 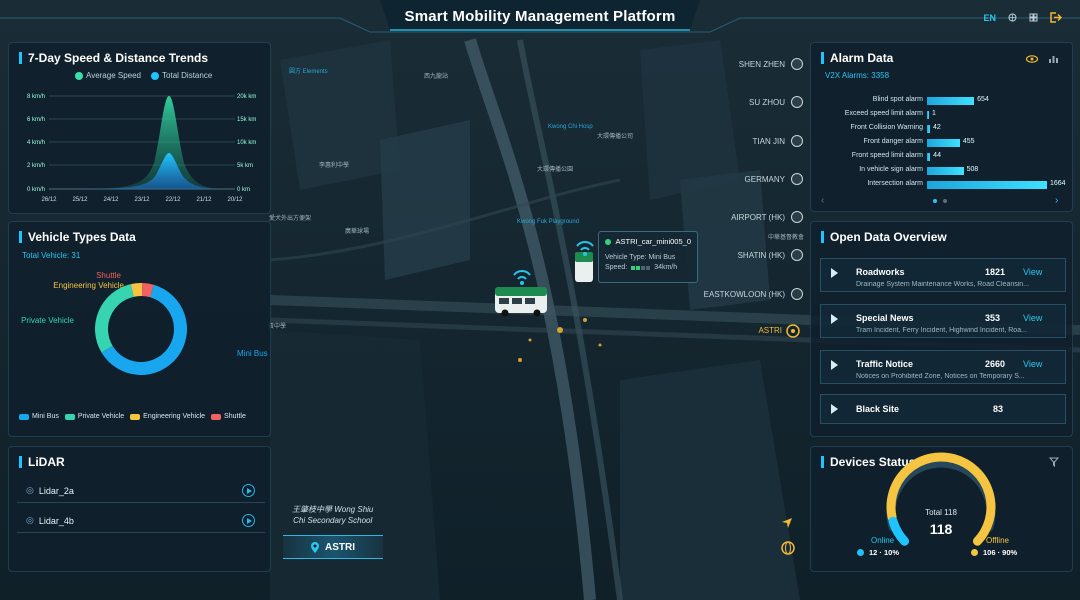 I want to click on total-label: Total 118, so click(x=941, y=512).